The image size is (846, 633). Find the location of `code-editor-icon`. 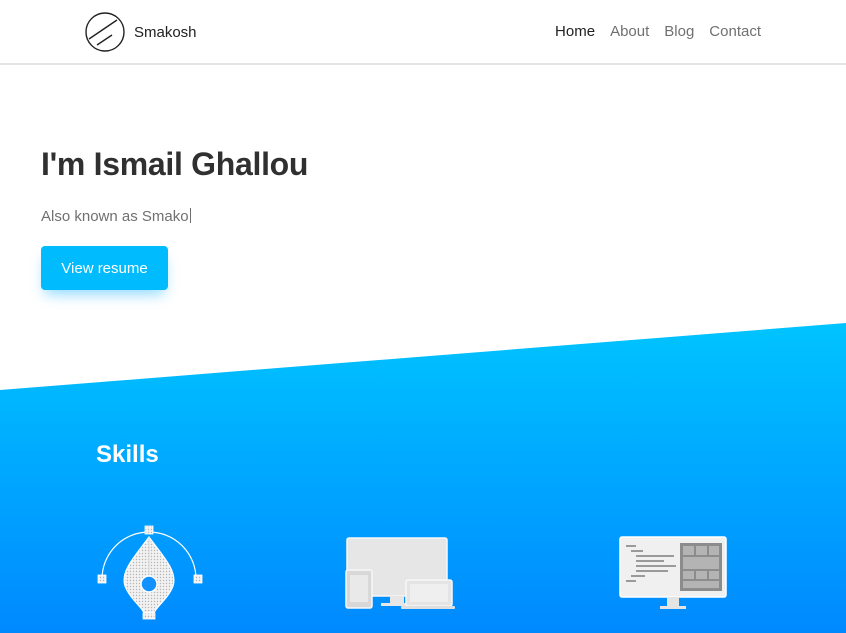

code-editor-icon is located at coordinates (673, 572).